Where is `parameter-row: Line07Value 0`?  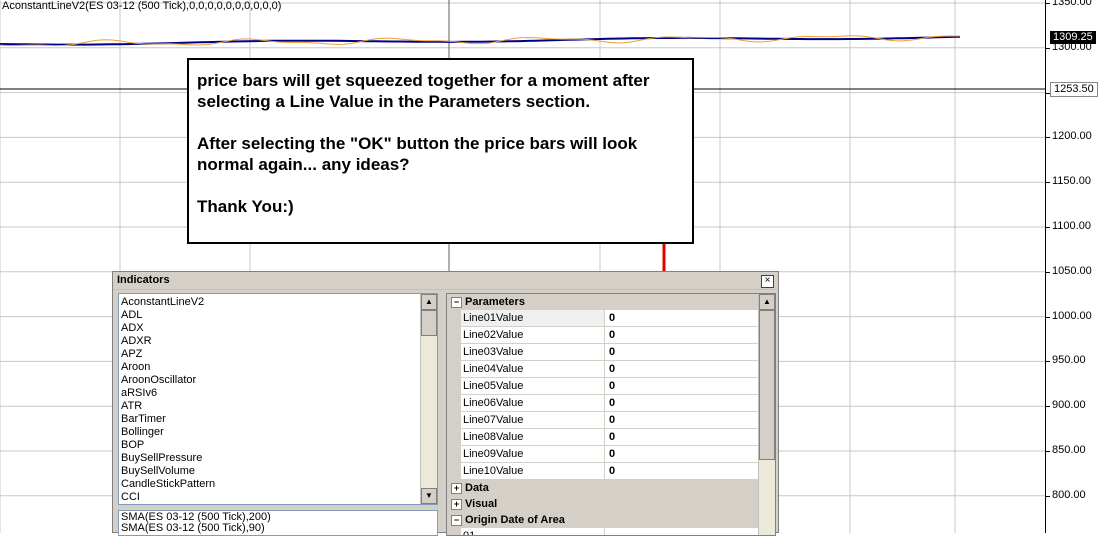 parameter-row: Line07Value 0 is located at coordinates (618, 420).